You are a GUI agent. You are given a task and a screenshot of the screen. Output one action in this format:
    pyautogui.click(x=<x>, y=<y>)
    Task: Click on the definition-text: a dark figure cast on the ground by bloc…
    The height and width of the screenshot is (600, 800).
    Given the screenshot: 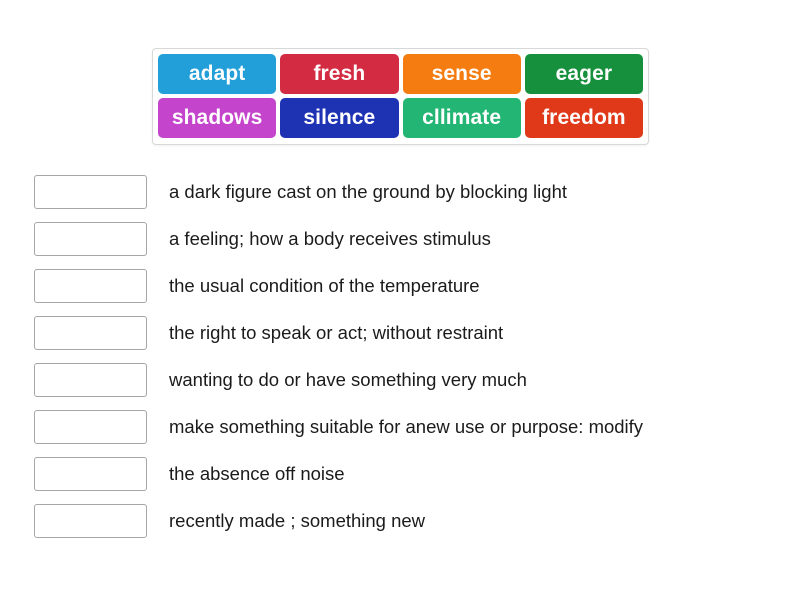 What is the action you would take?
    pyautogui.click(x=368, y=191)
    